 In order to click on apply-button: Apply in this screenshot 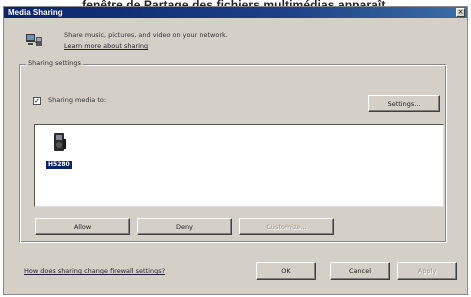, I will do `click(427, 271)`.